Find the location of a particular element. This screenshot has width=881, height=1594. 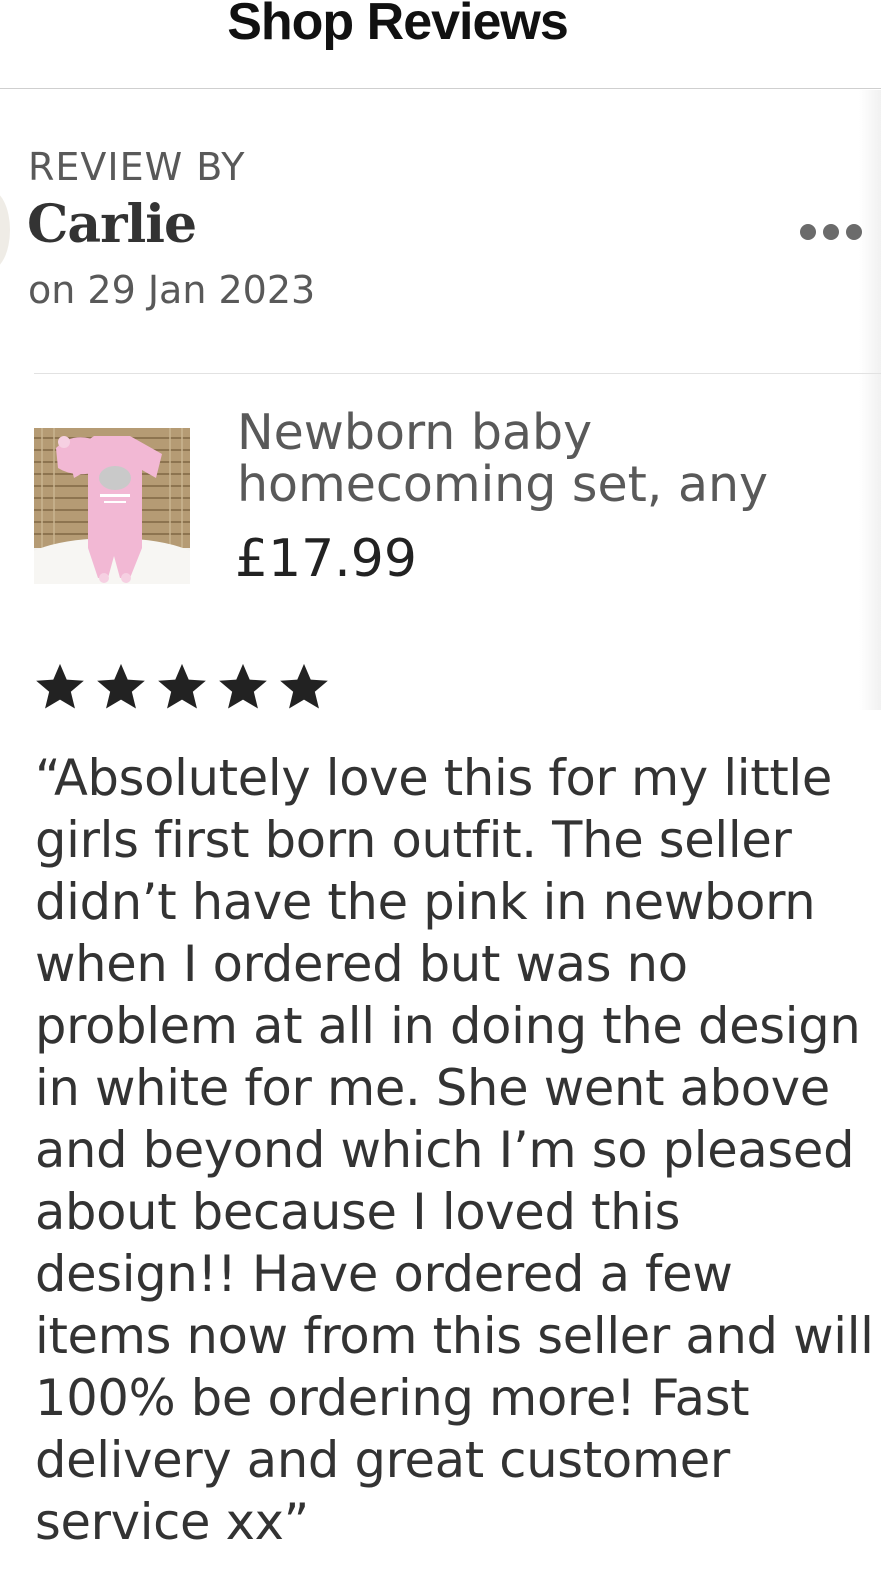

reviewer-avatar is located at coordinates (5, 230).